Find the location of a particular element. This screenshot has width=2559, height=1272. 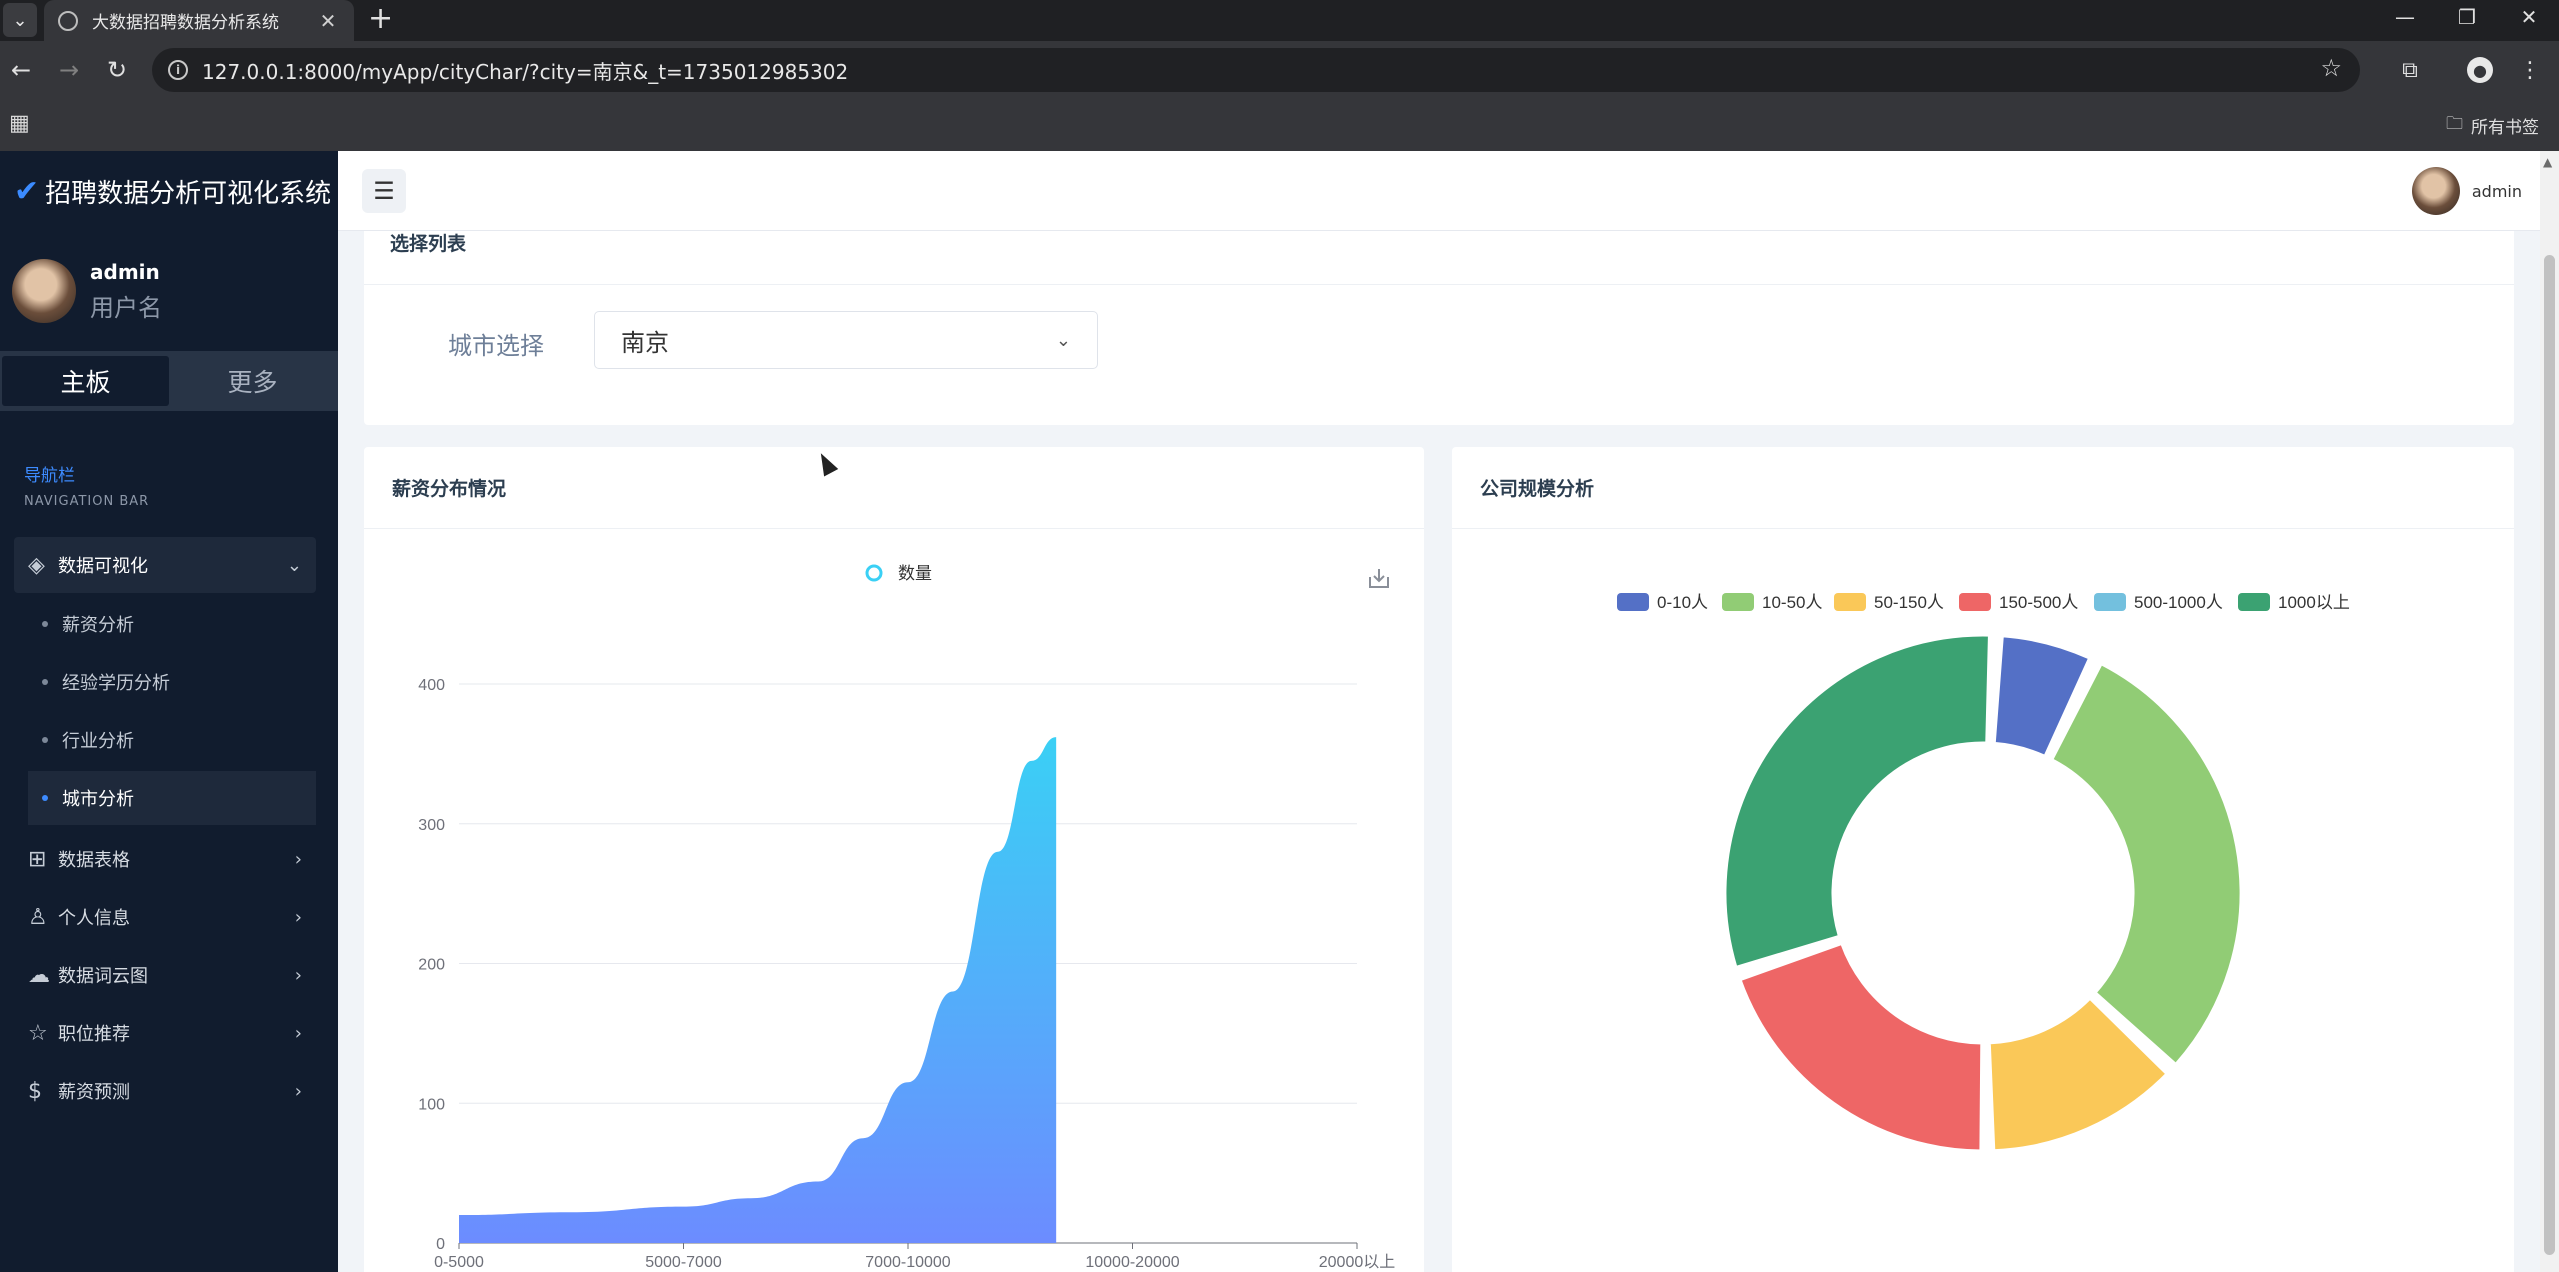

download-icon is located at coordinates (1379, 578).